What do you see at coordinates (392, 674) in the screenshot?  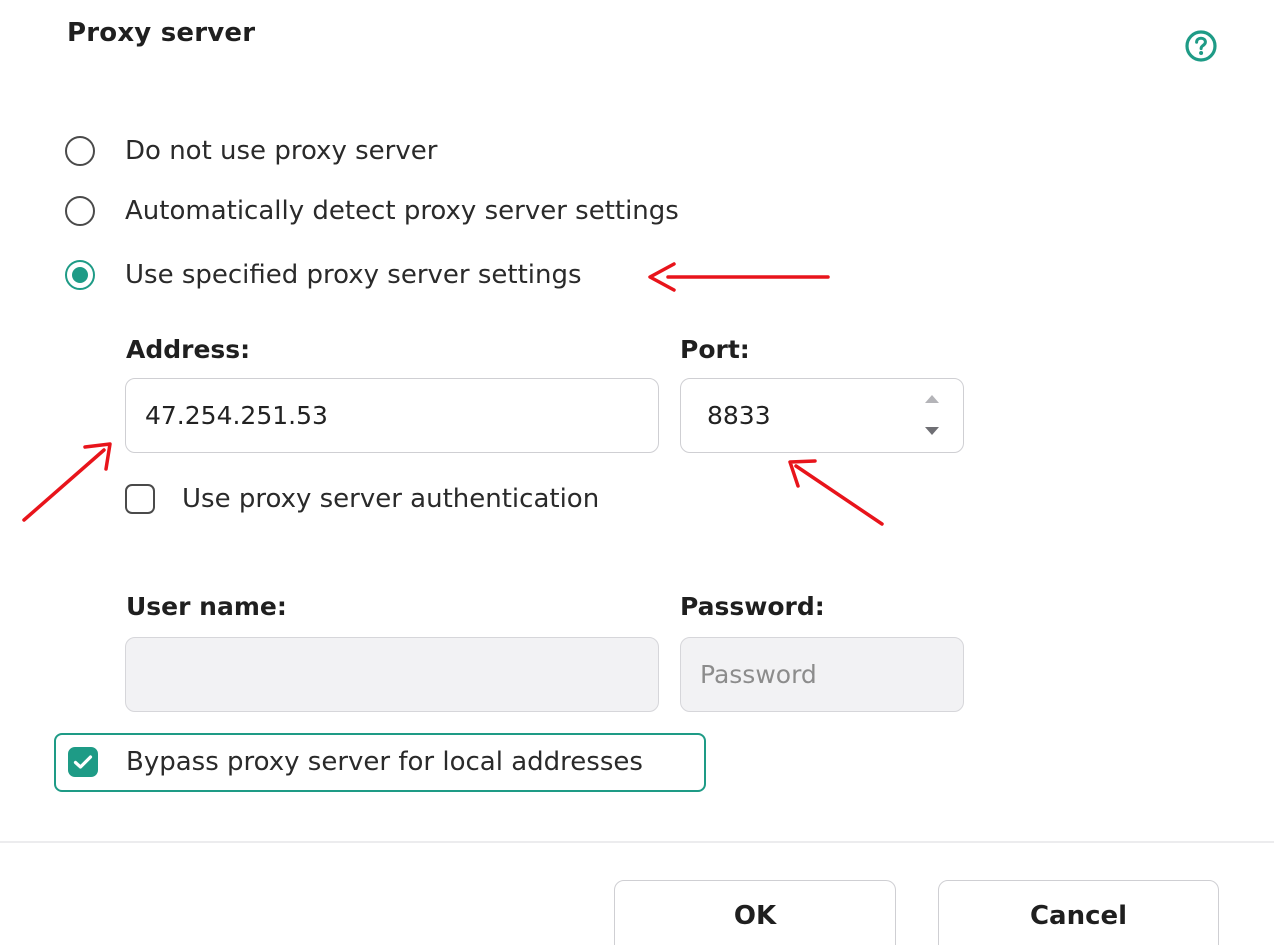 I see `username-input` at bounding box center [392, 674].